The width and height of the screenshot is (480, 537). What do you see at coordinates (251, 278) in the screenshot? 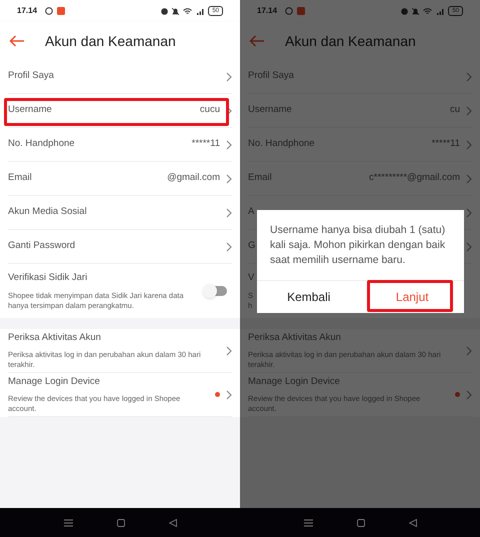
I see `row-label: V` at bounding box center [251, 278].